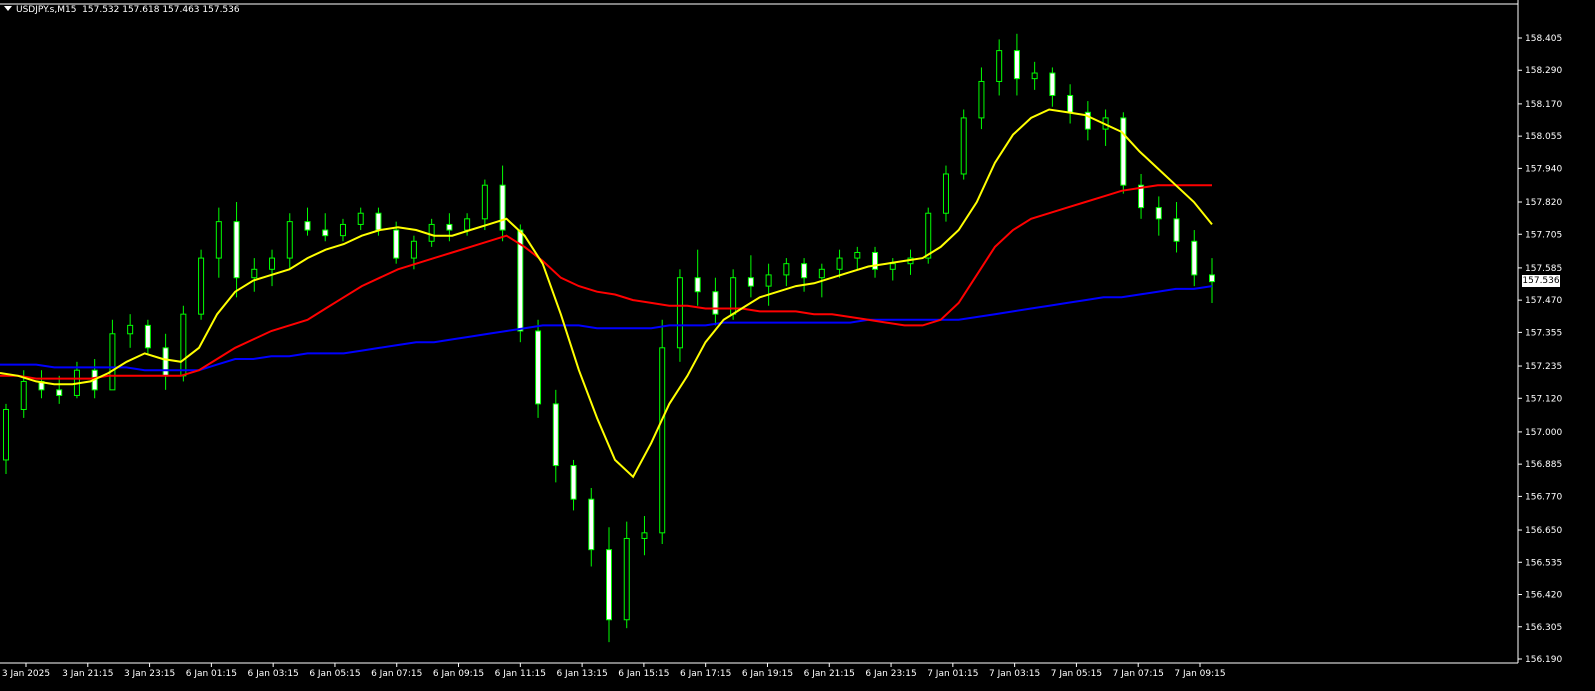  Describe the element at coordinates (1543, 367) in the screenshot. I see `price-label: 157.235` at that location.